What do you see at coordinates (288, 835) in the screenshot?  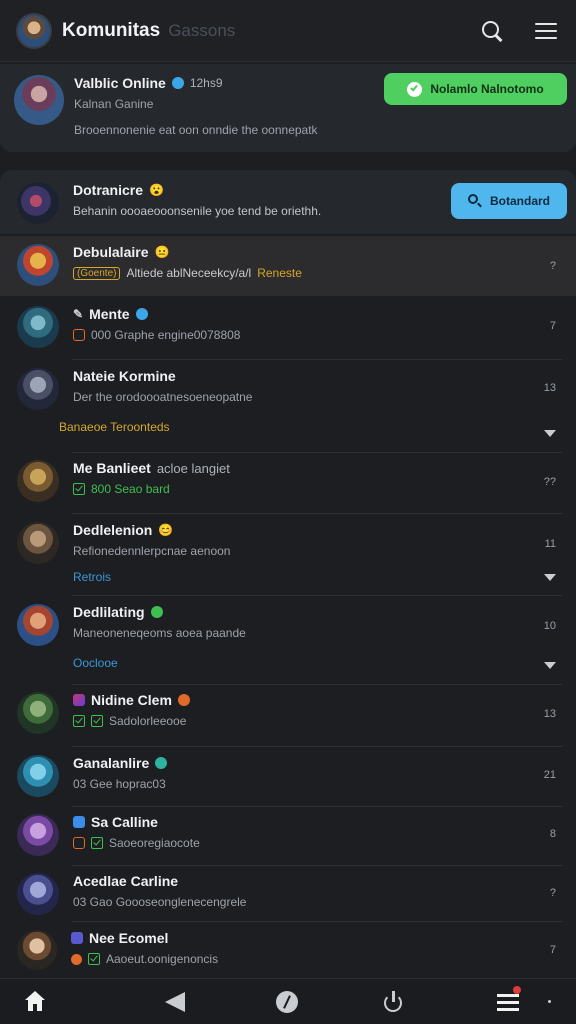 I see `list-item: Sa Calline Saoeoregiaocote 8` at bounding box center [288, 835].